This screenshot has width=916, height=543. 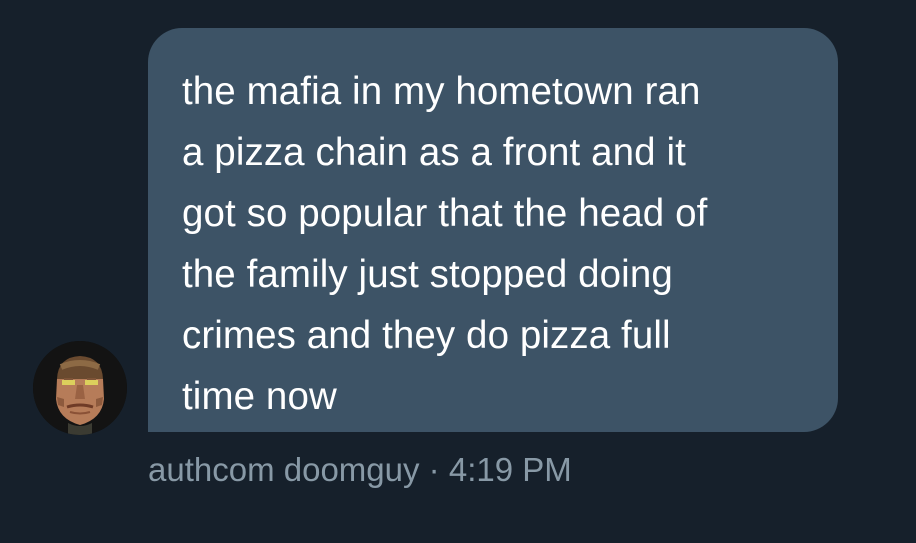 I want to click on message-meta: authcom doomguy · 4:19 PM, so click(x=360, y=470).